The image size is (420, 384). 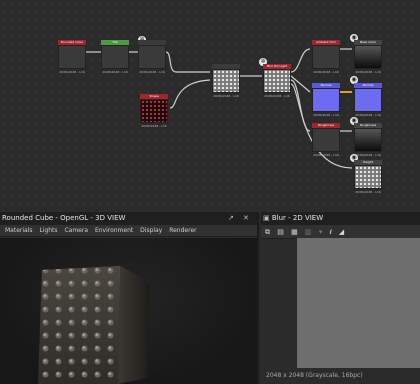 What do you see at coordinates (19, 230) in the screenshot?
I see `menu-materials: Materials` at bounding box center [19, 230].